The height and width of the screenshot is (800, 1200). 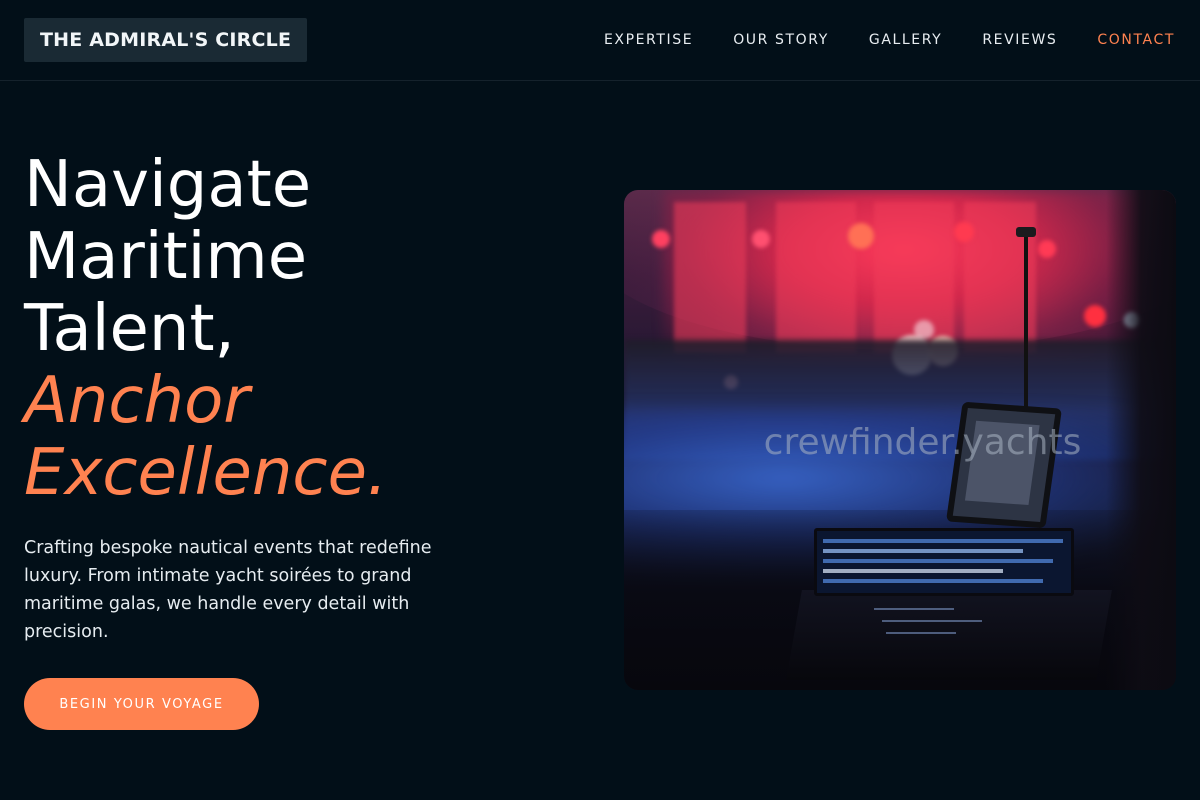 What do you see at coordinates (206, 473) in the screenshot?
I see `headline-accent-line: Excellence.` at bounding box center [206, 473].